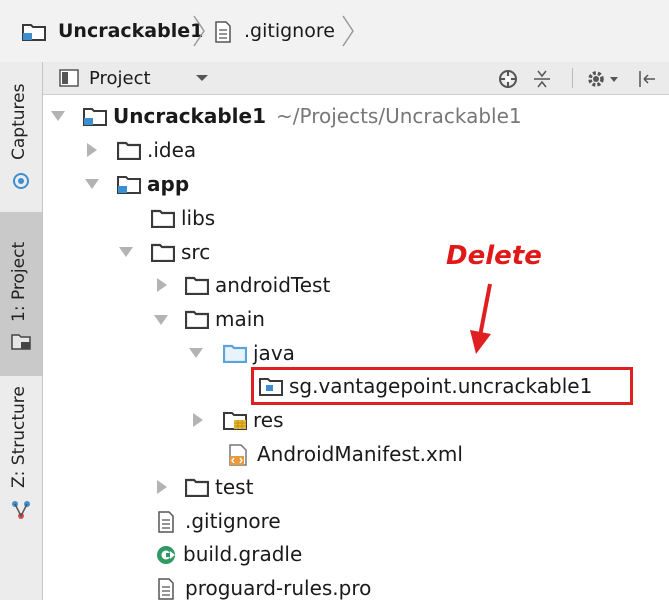 This screenshot has width=669, height=605. I want to click on tree-item-res-label: res, so click(268, 420).